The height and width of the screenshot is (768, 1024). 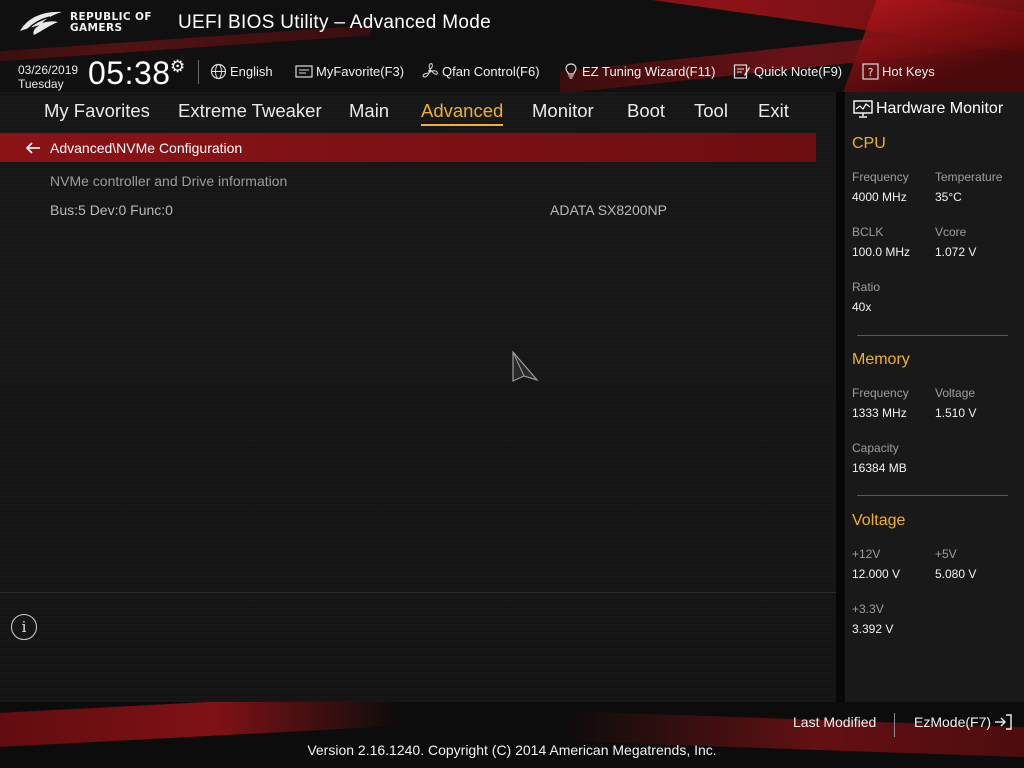 What do you see at coordinates (894, 725) in the screenshot?
I see `footer-divider` at bounding box center [894, 725].